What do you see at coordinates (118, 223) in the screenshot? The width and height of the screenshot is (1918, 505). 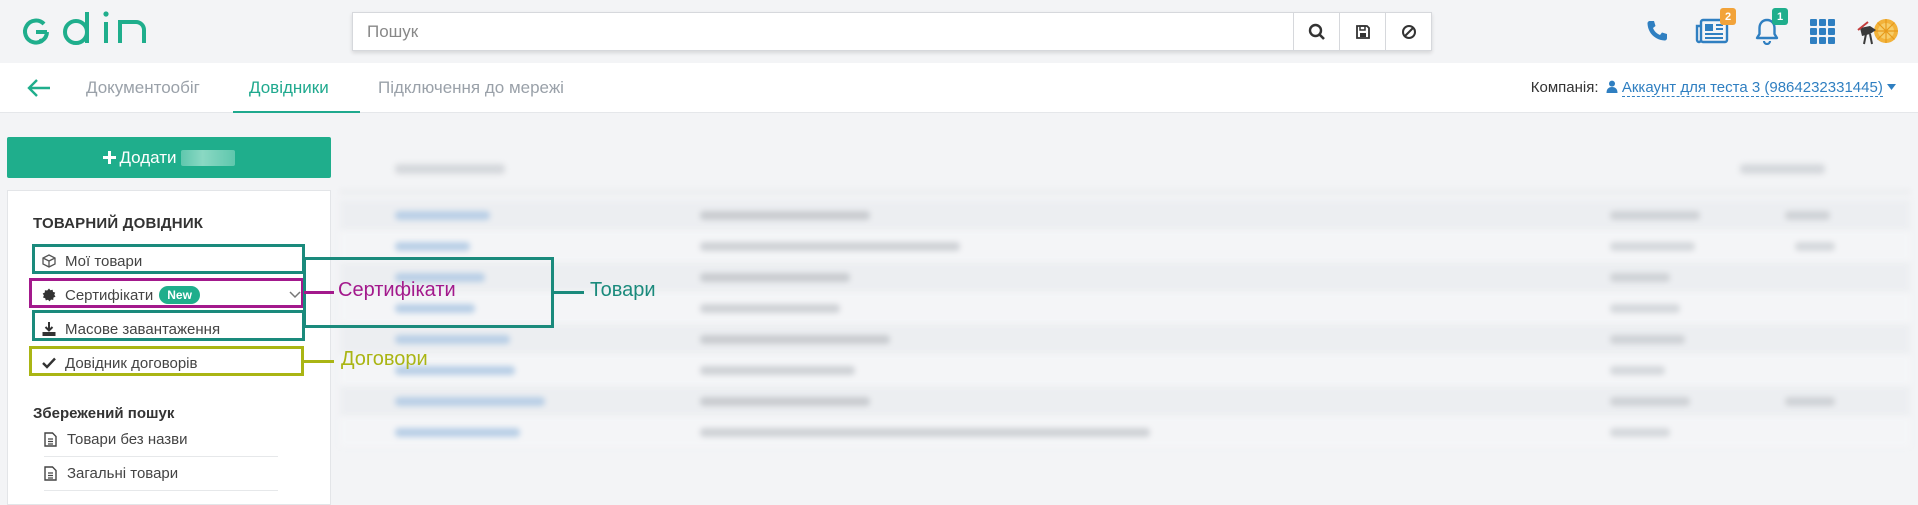 I see `goods-directory-title: ТОВАРНИЙ ДОВІДНИК` at bounding box center [118, 223].